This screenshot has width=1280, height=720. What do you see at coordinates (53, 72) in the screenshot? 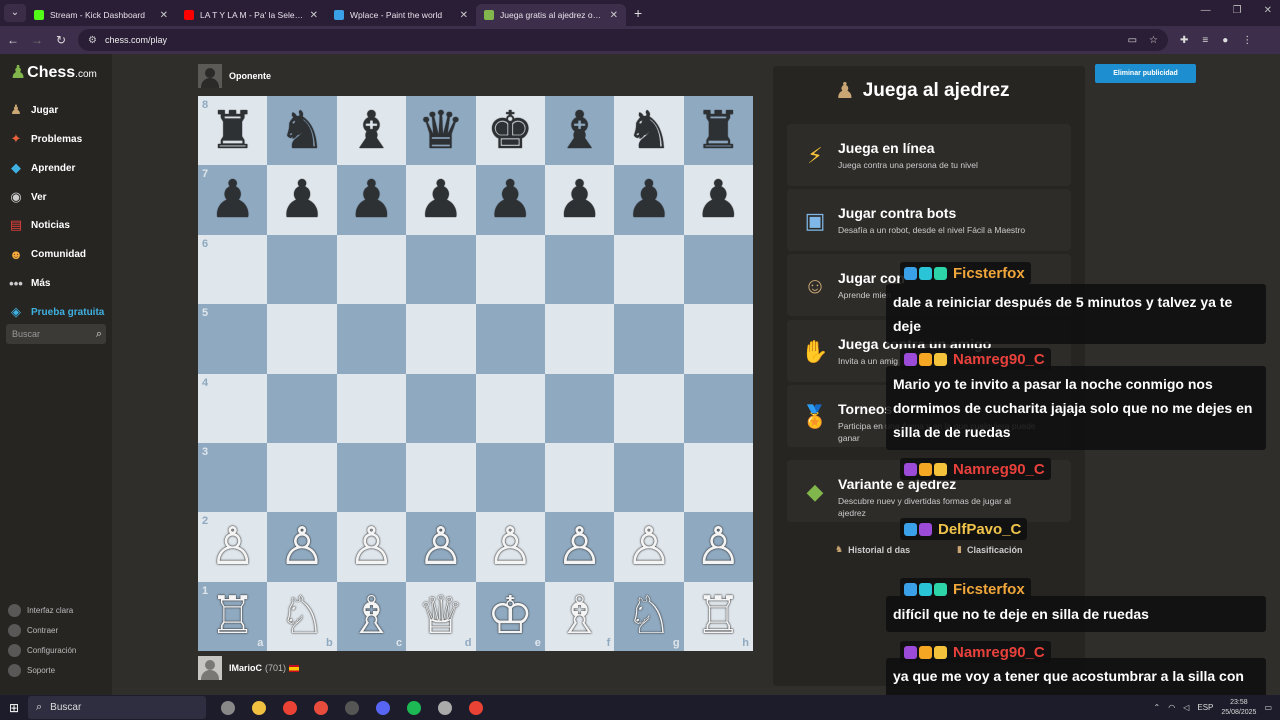
I see `chess-logo: ♟ Chess .com` at bounding box center [53, 72].